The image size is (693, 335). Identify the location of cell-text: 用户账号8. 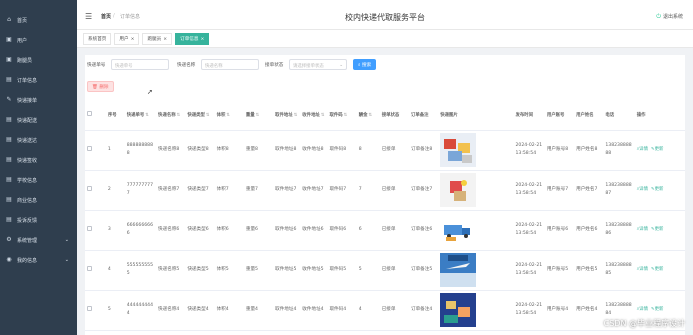
(557, 149).